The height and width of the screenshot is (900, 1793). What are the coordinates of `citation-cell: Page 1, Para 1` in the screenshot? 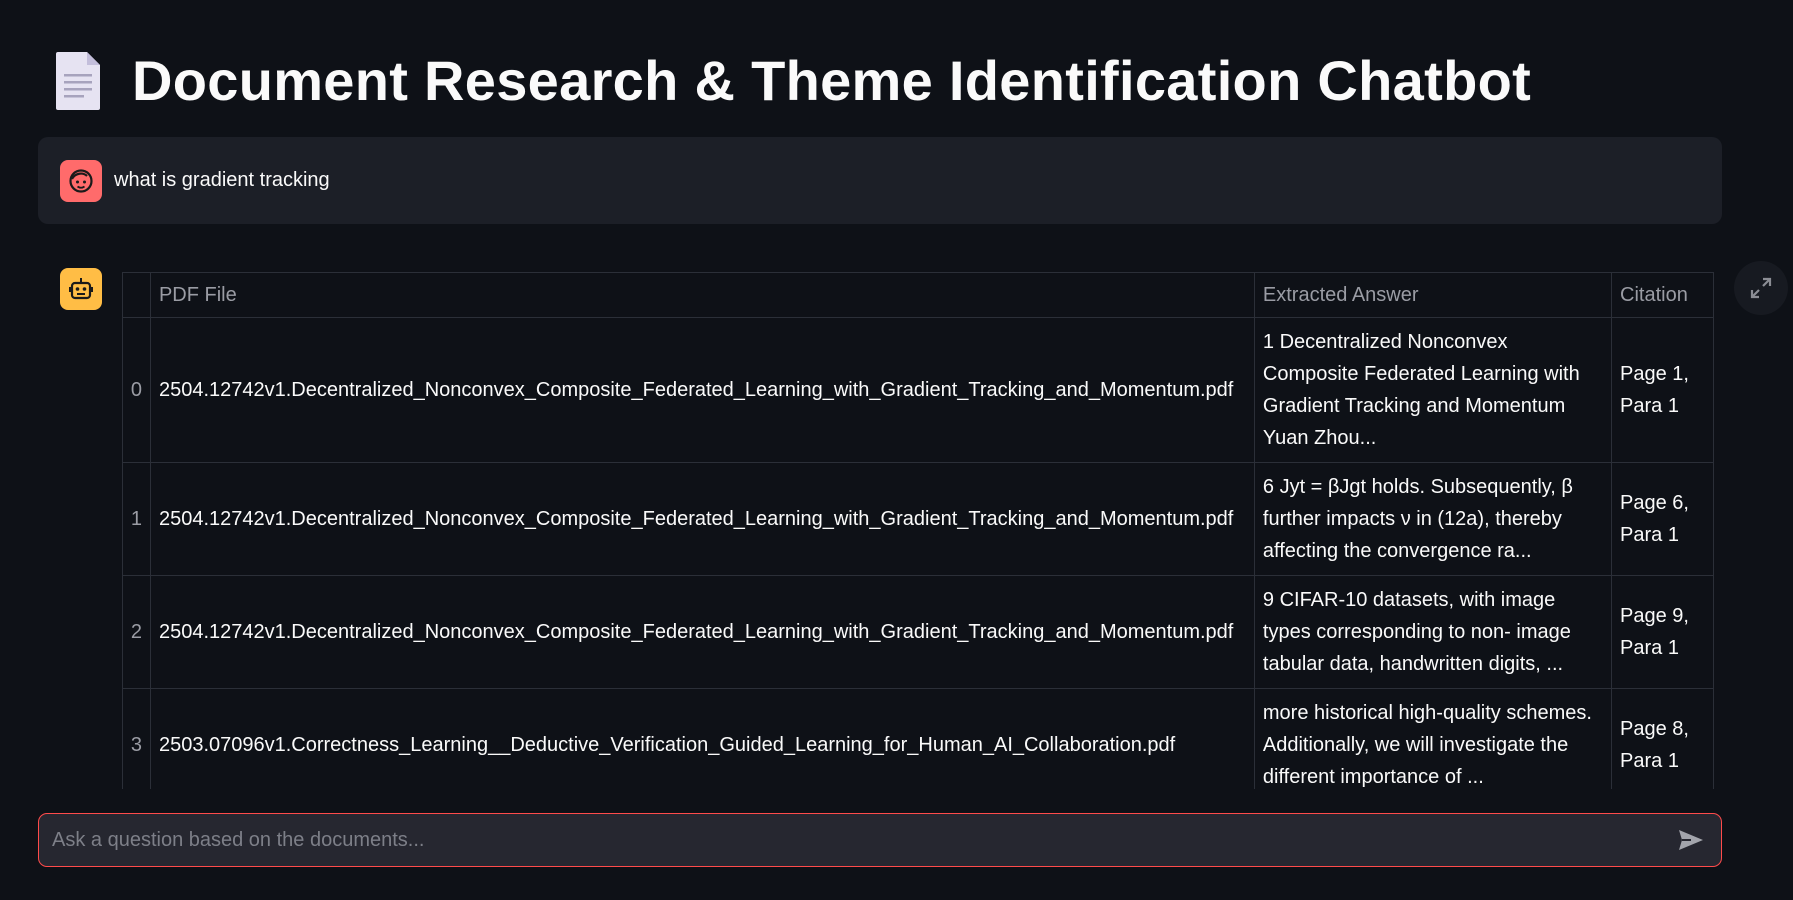 It's located at (1662, 390).